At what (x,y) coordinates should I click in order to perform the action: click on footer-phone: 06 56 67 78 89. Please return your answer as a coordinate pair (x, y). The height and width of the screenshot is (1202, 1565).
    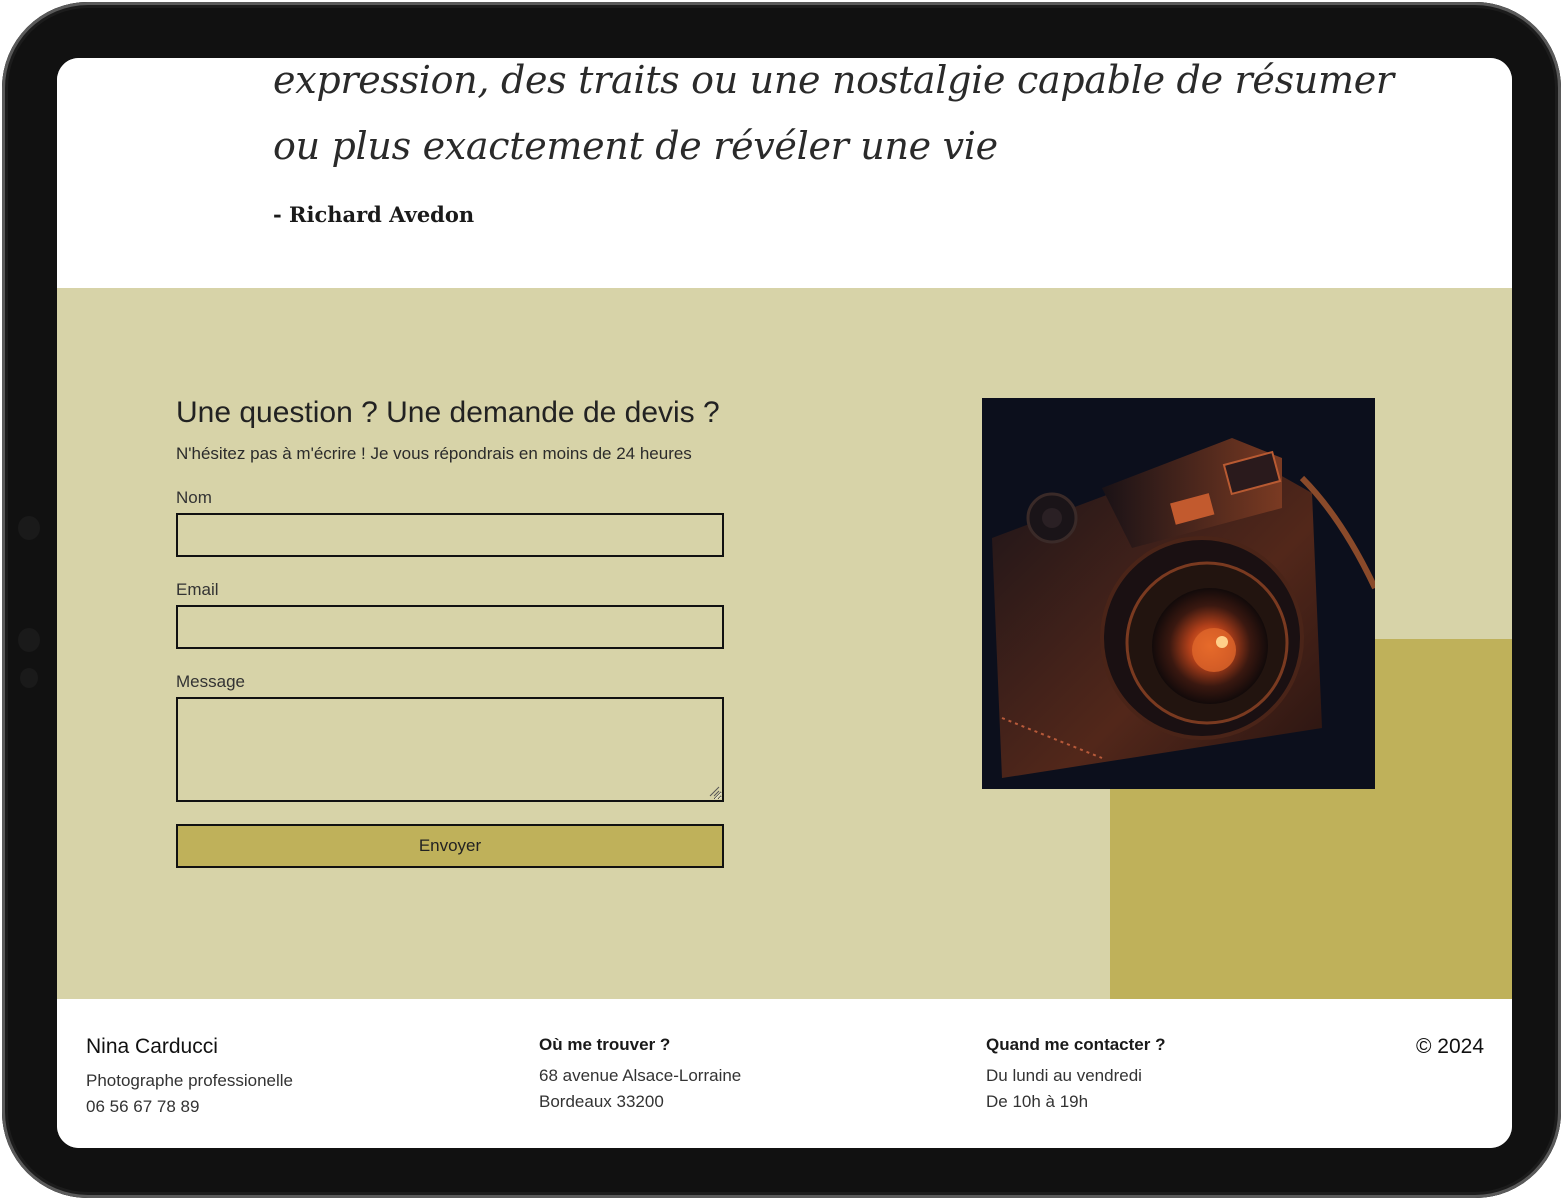
    Looking at the image, I should click on (143, 1106).